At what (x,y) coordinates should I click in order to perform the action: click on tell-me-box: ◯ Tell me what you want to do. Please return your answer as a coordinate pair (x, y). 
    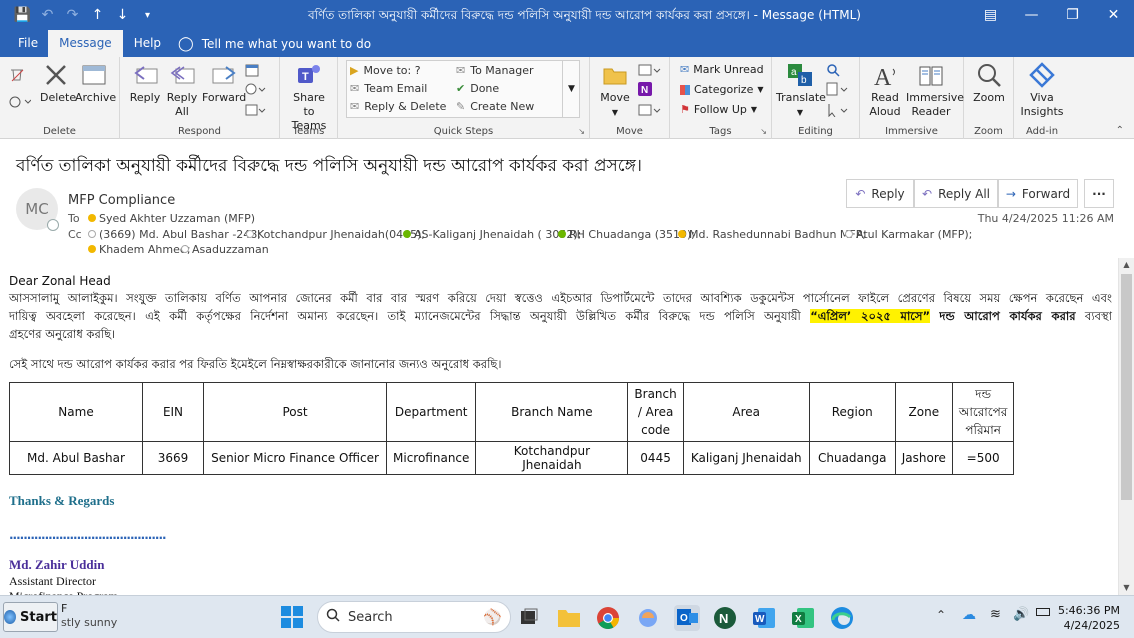
    Looking at the image, I should click on (274, 44).